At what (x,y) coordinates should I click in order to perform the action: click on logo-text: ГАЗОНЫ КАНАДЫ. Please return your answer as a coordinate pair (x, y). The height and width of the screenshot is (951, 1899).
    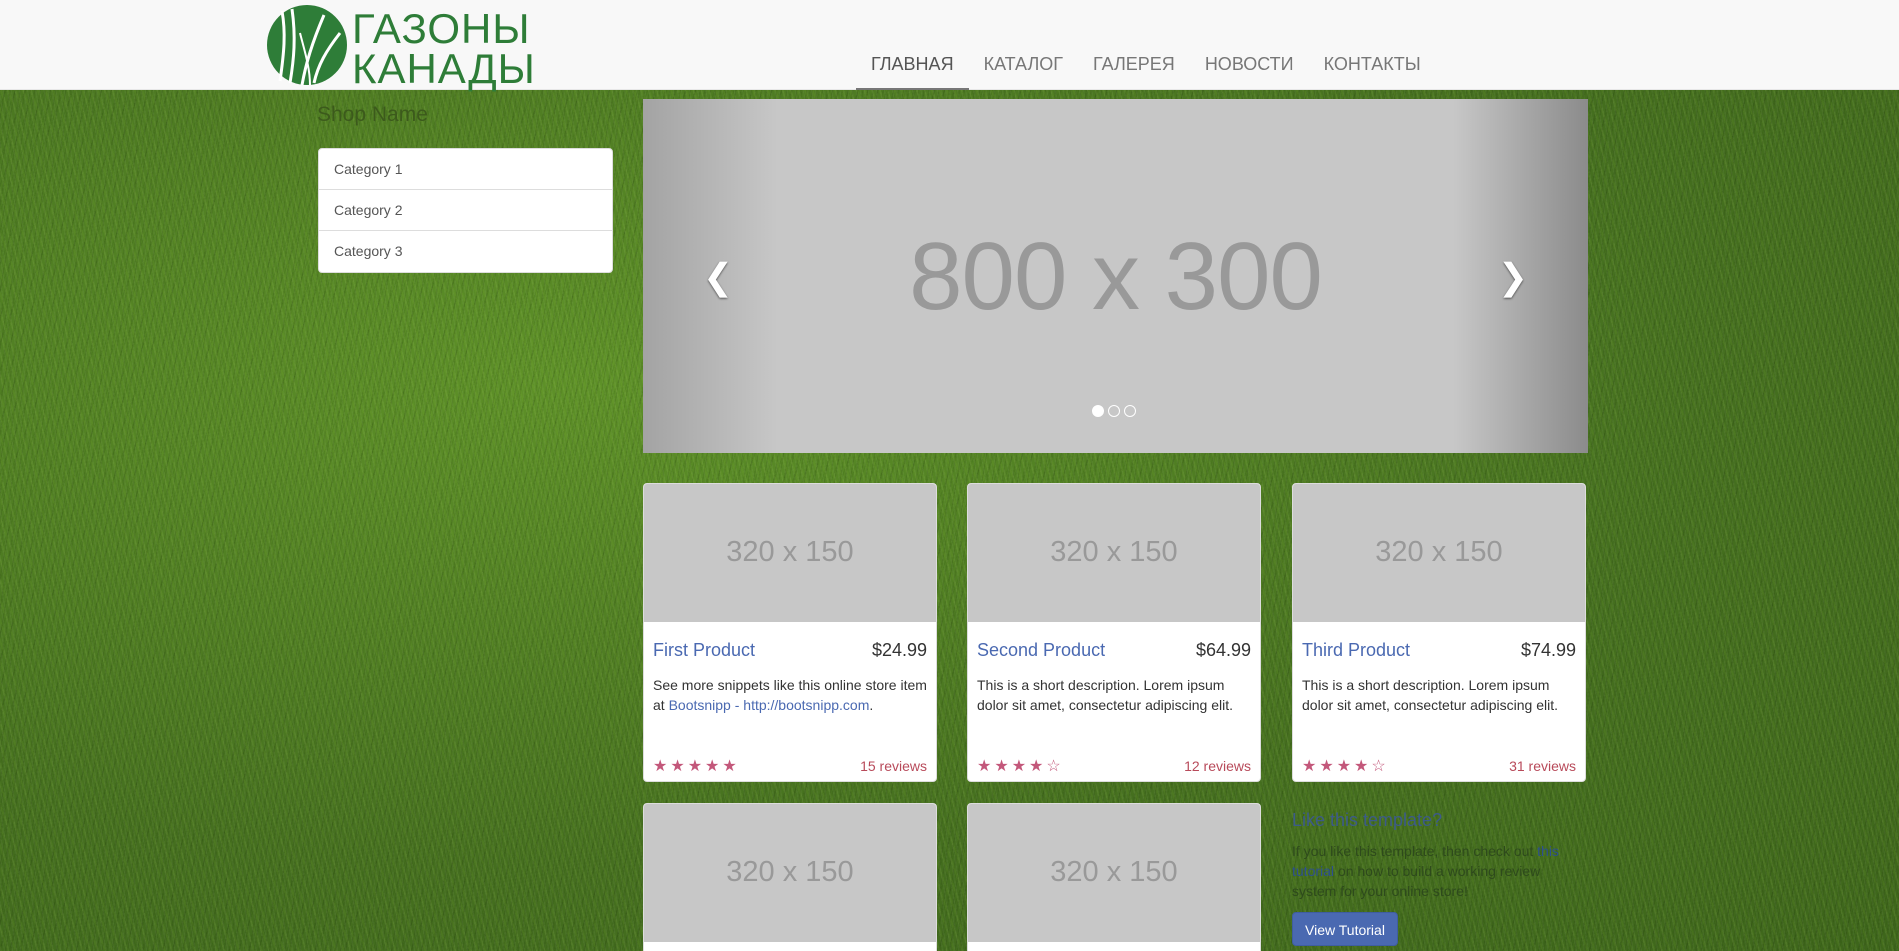
    Looking at the image, I should click on (452, 48).